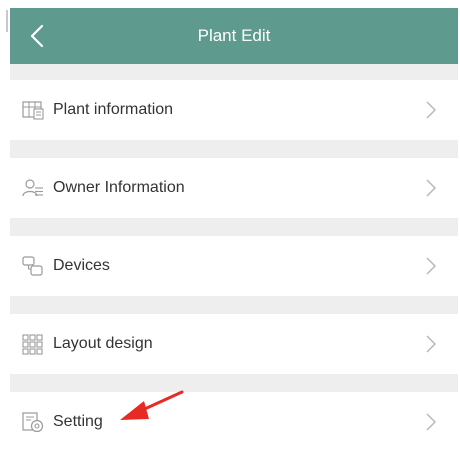 The image size is (460, 452). I want to click on menu-item-label: Plant information, so click(113, 109).